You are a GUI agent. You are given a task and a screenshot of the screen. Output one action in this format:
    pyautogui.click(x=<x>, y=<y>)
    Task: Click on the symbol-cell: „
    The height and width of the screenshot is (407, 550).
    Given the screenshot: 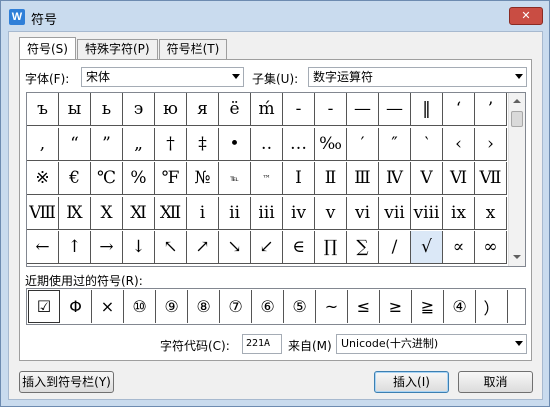 What is the action you would take?
    pyautogui.click(x=139, y=144)
    